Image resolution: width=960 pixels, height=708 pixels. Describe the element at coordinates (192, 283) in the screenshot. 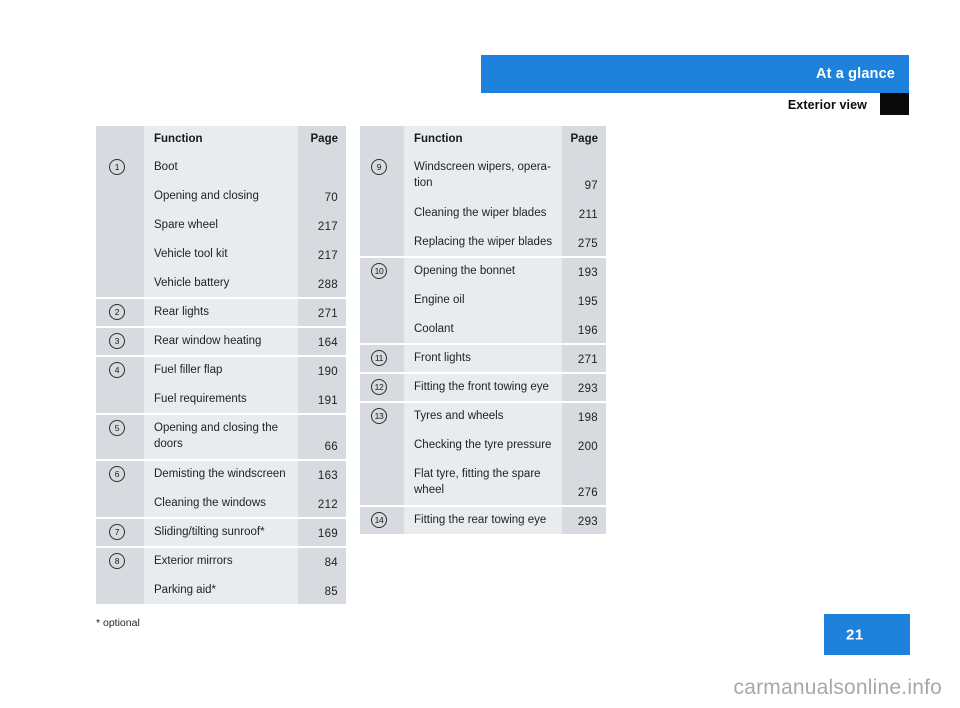

I see `function-label: Vehicle battery` at that location.